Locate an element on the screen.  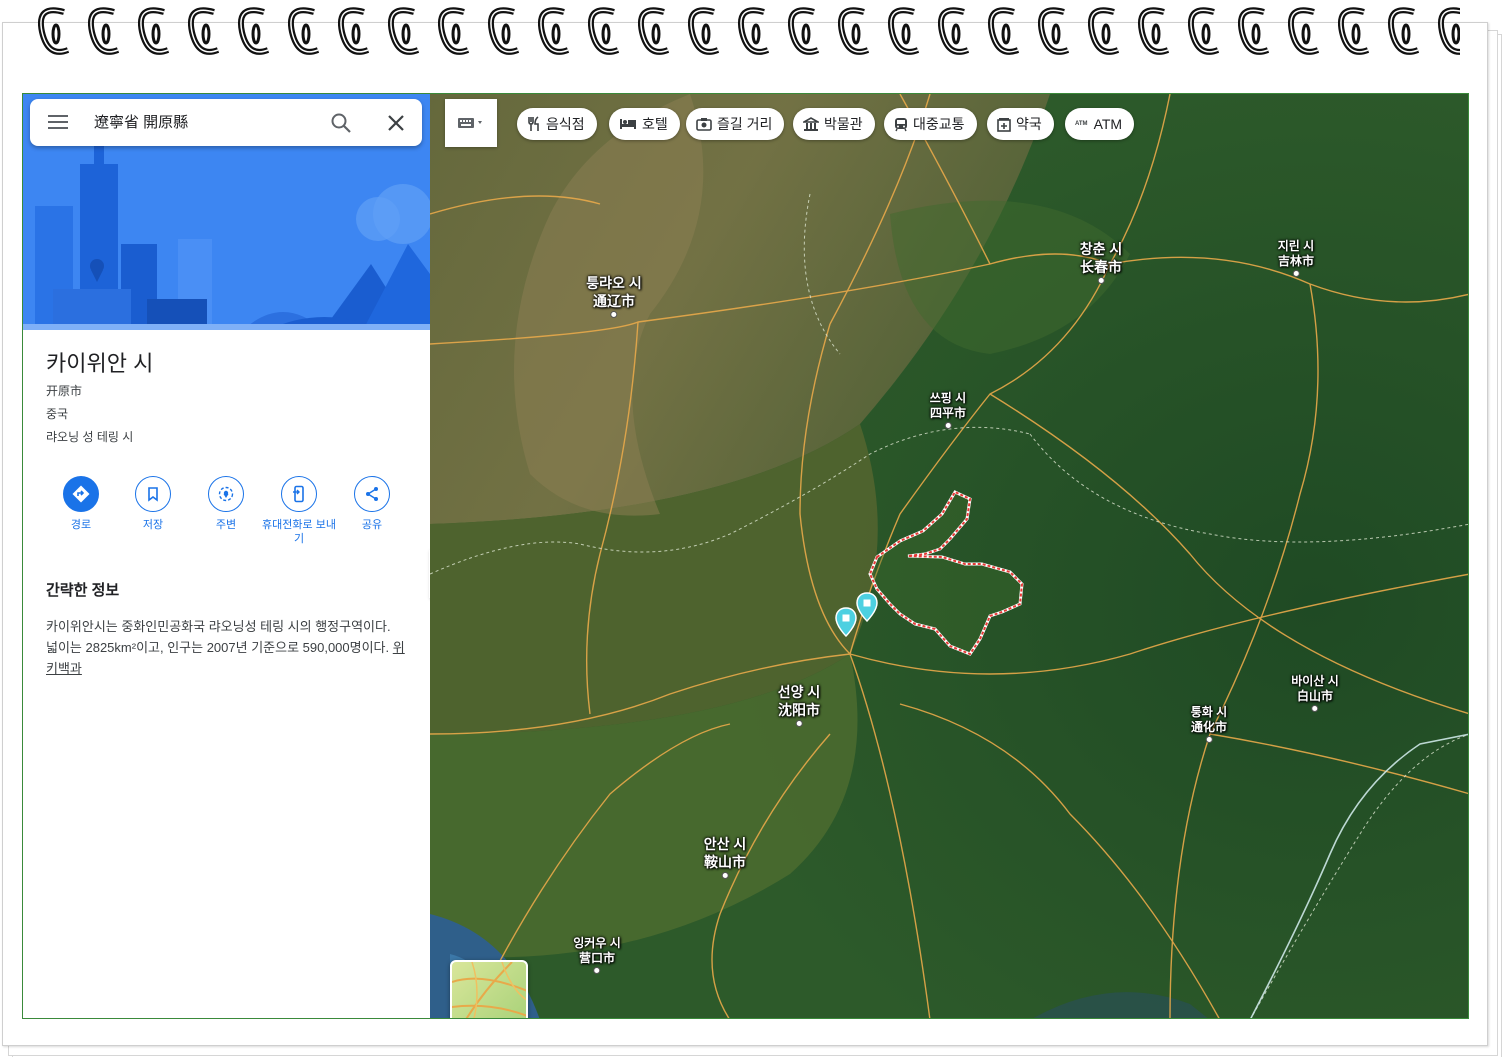
city-name-kr: 잉커우 시 is located at coordinates (597, 943).